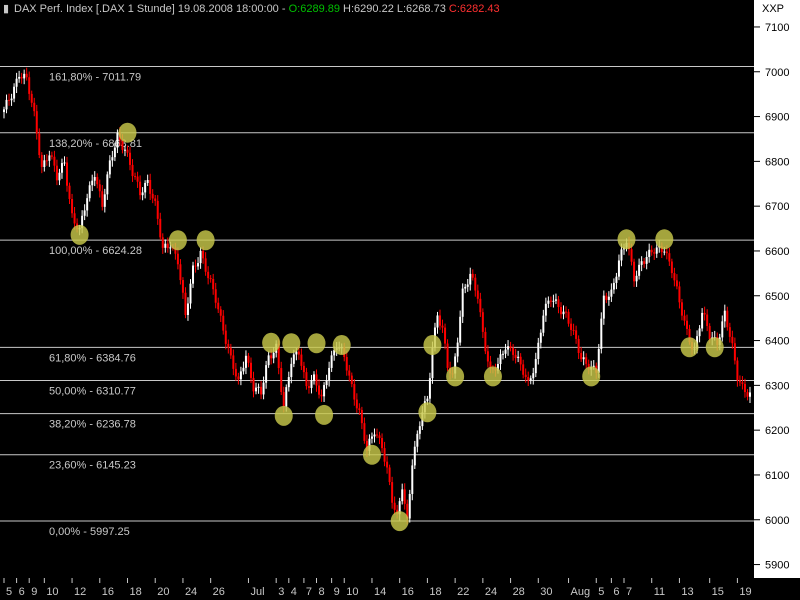  What do you see at coordinates (777, 118) in the screenshot?
I see `y-tick-label: 6900` at bounding box center [777, 118].